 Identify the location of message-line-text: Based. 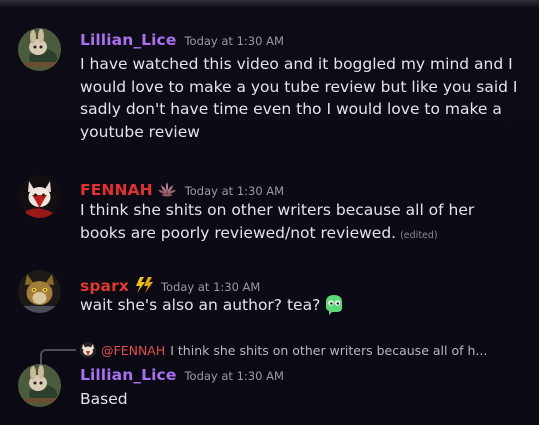
(104, 399).